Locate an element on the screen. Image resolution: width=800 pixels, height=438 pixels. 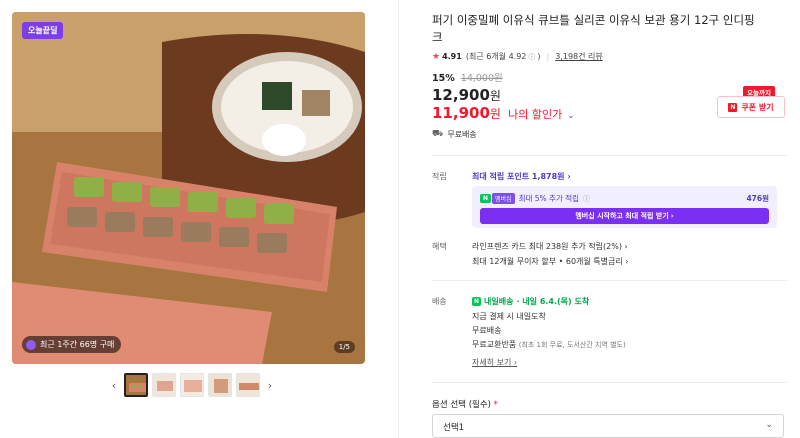
coupon-icon: N is located at coordinates (733, 107).